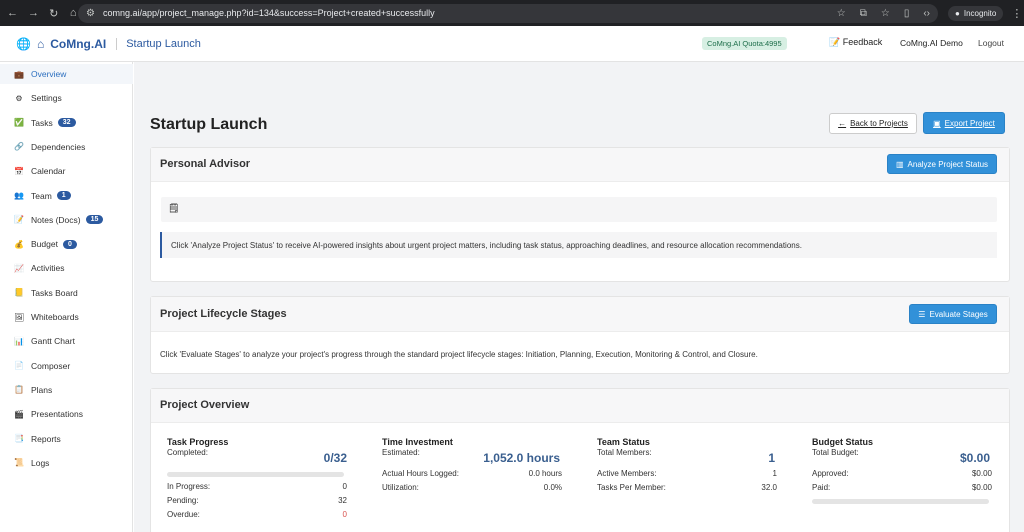  What do you see at coordinates (991, 43) in the screenshot?
I see `logout-link: Logout` at bounding box center [991, 43].